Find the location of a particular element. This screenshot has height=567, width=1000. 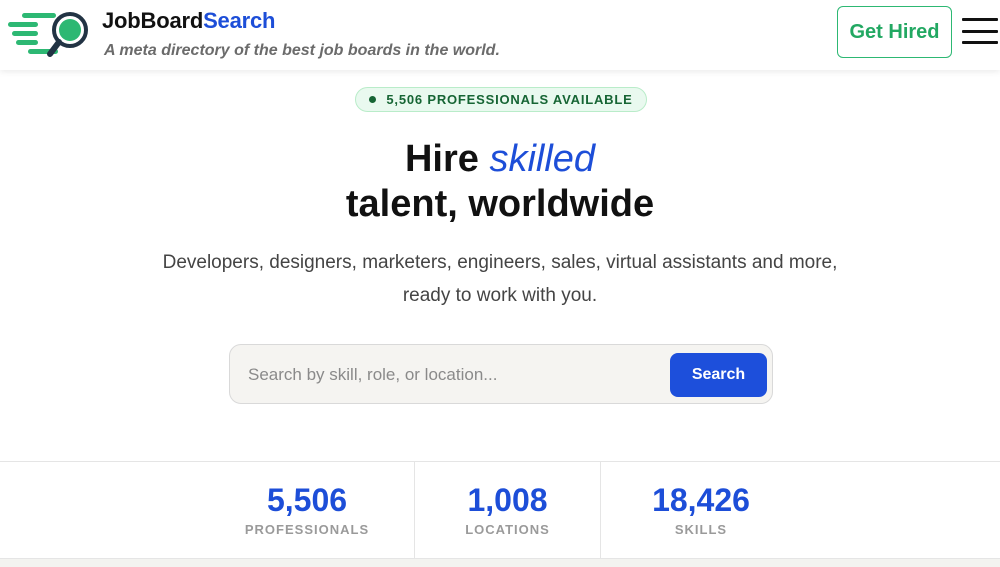

brand-name-part2: Search is located at coordinates (239, 20).